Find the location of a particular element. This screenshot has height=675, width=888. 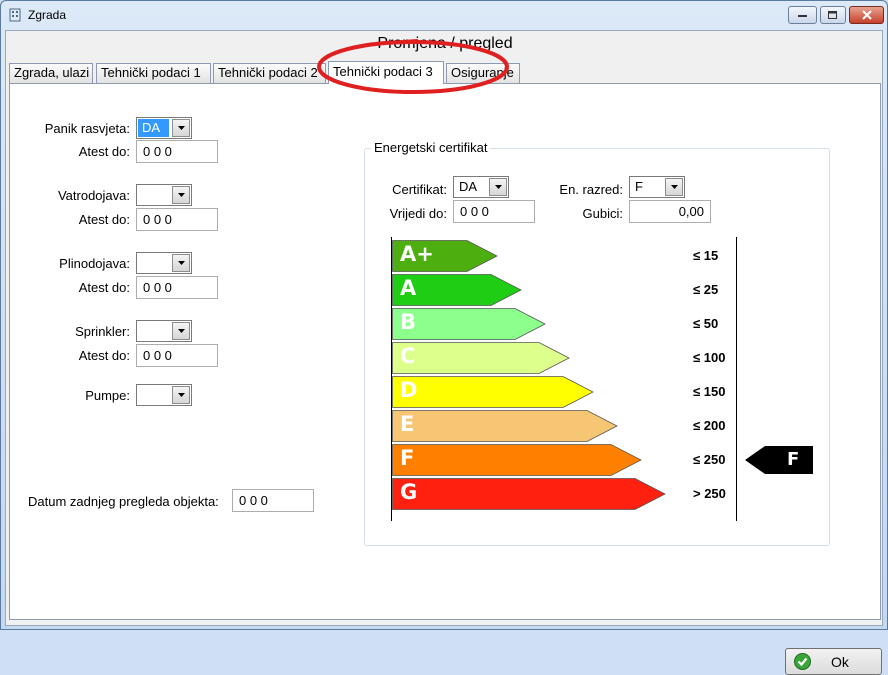

maximize-button is located at coordinates (833, 15).